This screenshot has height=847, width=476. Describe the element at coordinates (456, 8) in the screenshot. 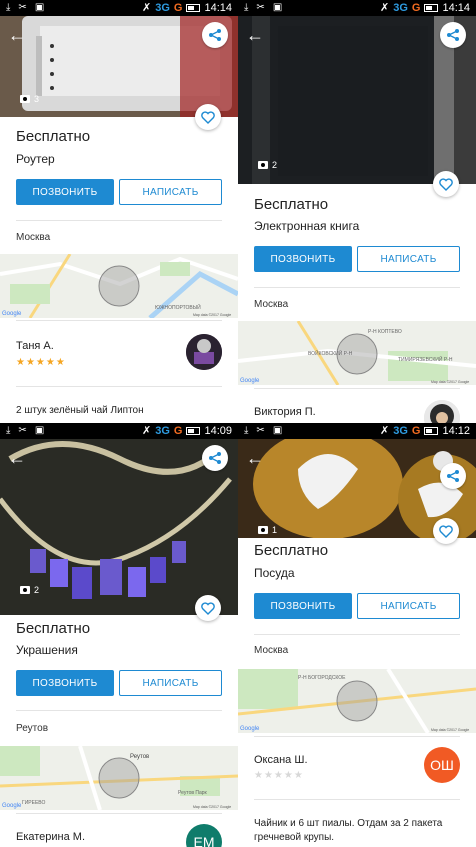

I see `status-time: 14:14` at that location.